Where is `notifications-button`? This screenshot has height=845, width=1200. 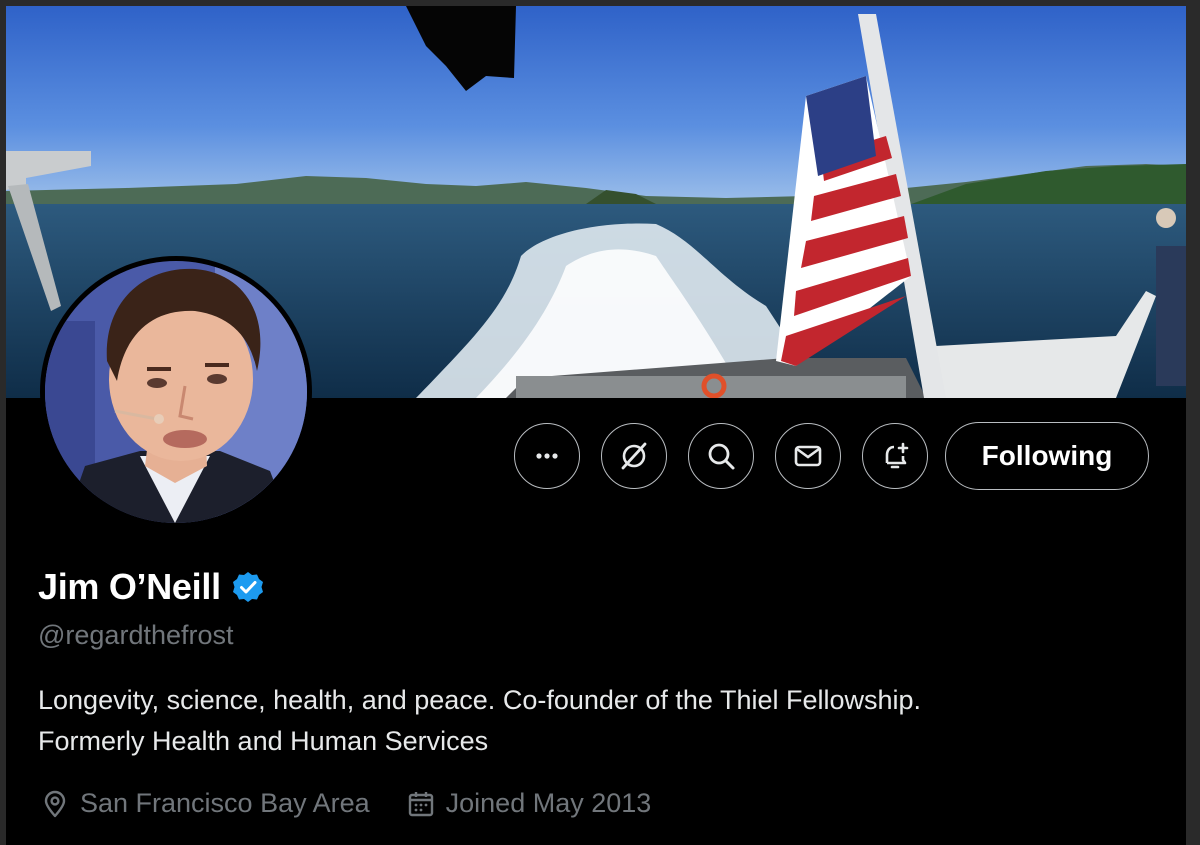
notifications-button is located at coordinates (895, 456).